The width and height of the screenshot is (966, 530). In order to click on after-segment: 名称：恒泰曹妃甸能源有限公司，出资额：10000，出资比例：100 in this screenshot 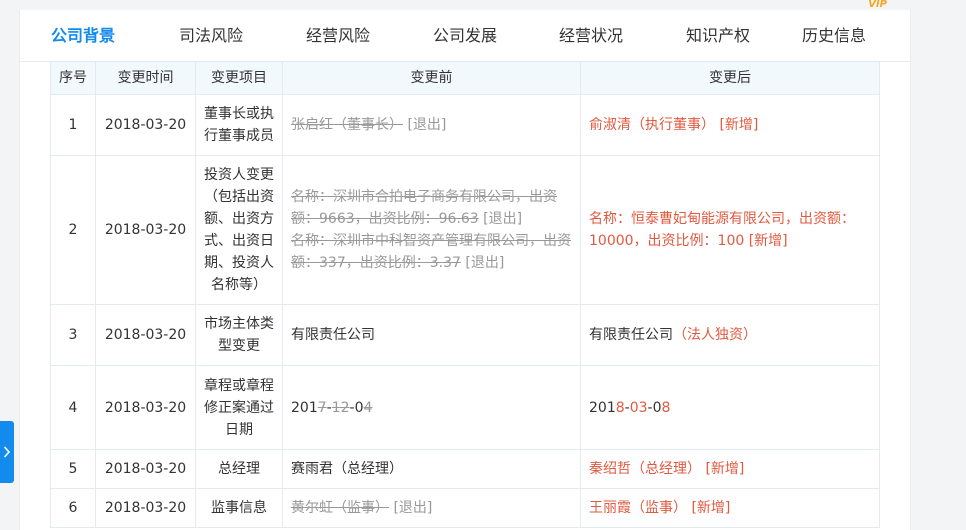, I will do `click(722, 230)`.